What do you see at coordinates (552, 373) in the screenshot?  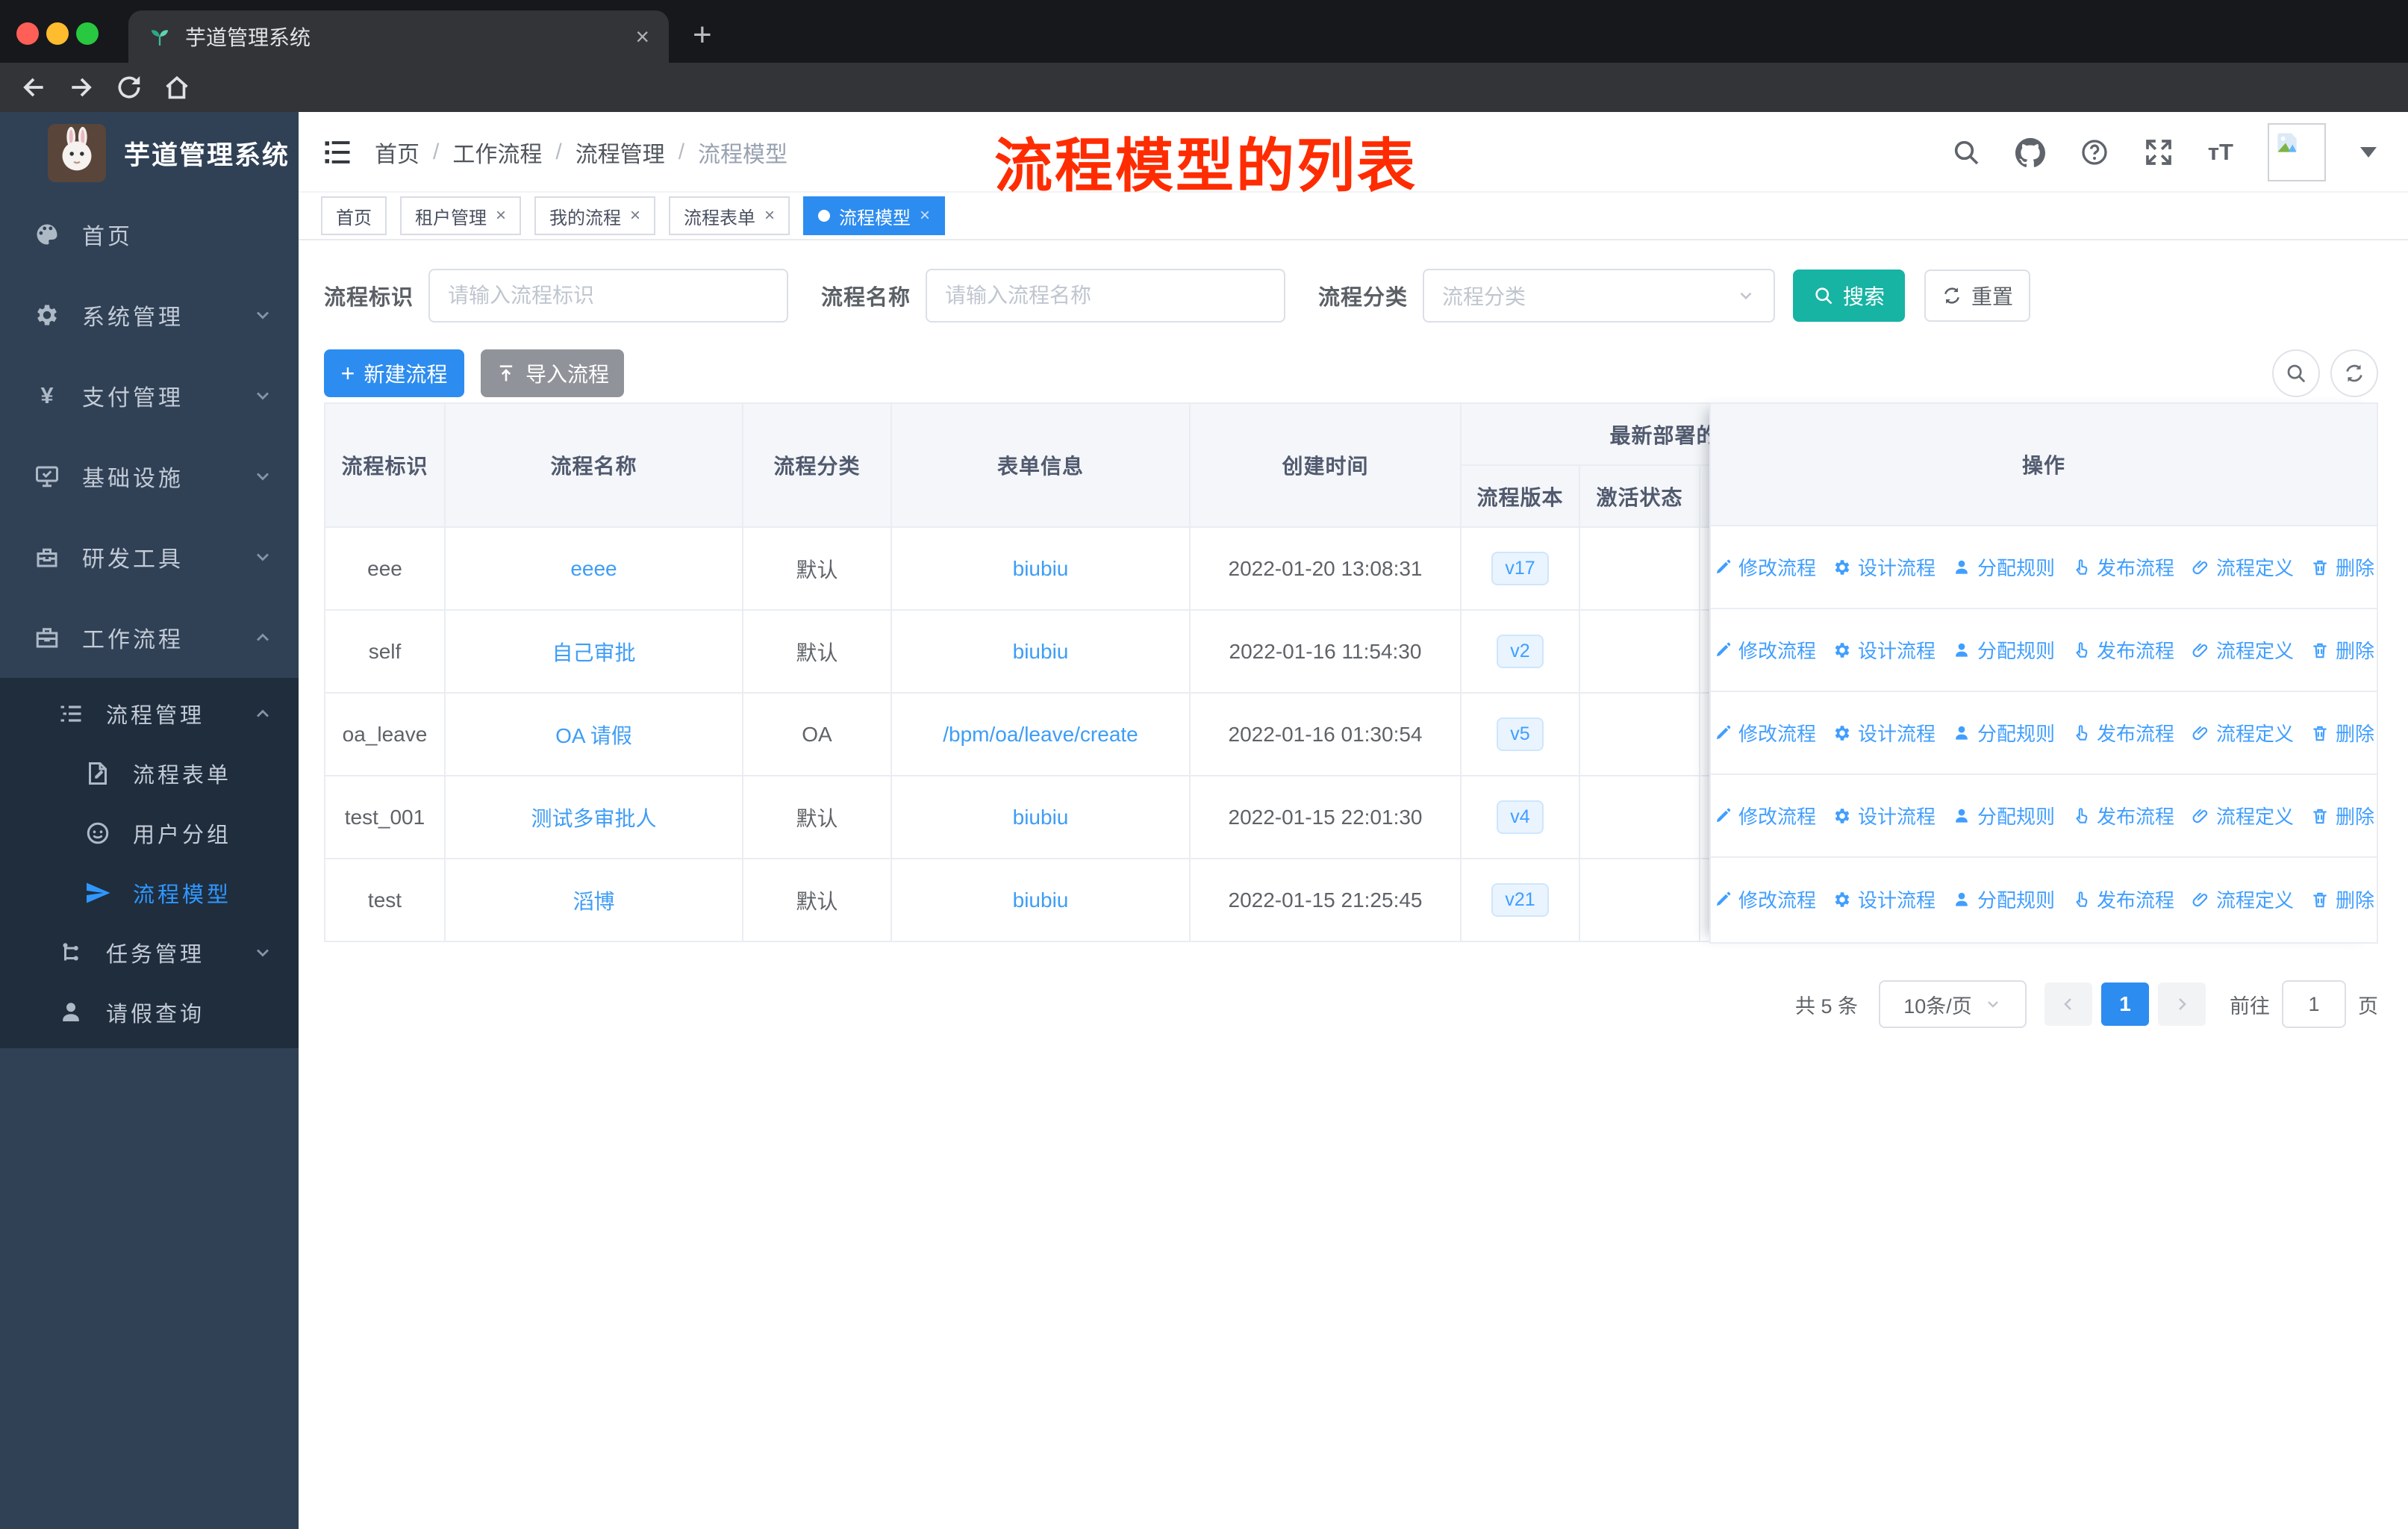 I see `import-model-button: 导入流程` at bounding box center [552, 373].